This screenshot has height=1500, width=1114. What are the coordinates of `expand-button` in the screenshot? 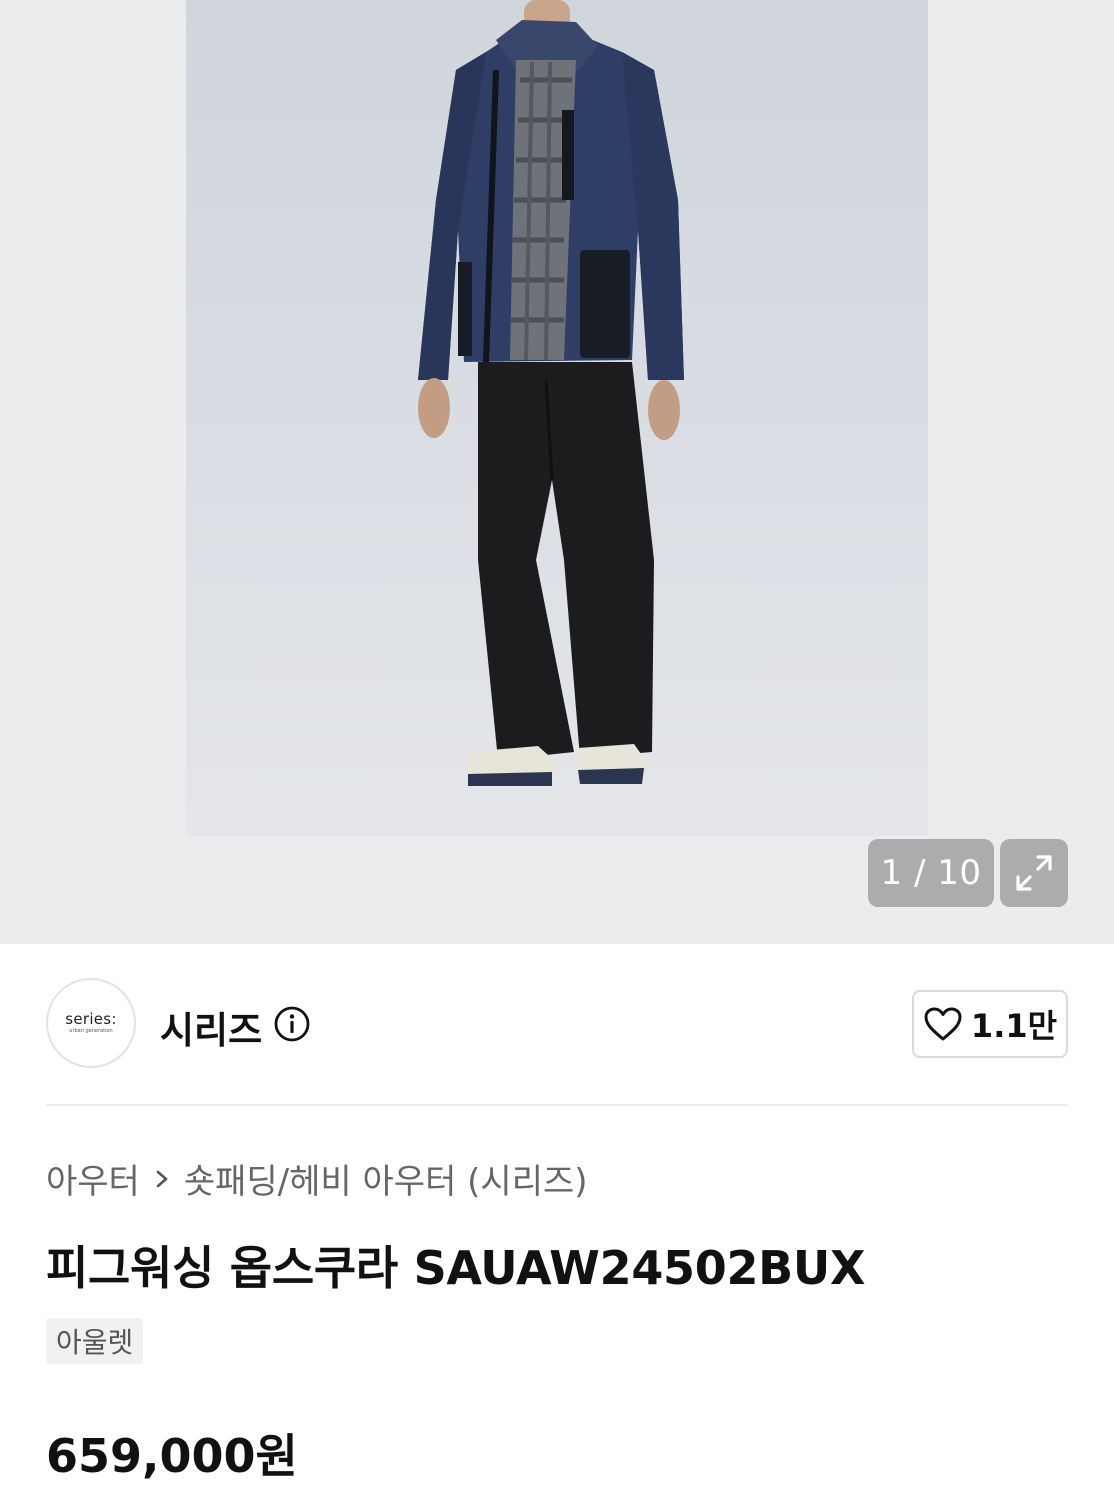 It's located at (1034, 873).